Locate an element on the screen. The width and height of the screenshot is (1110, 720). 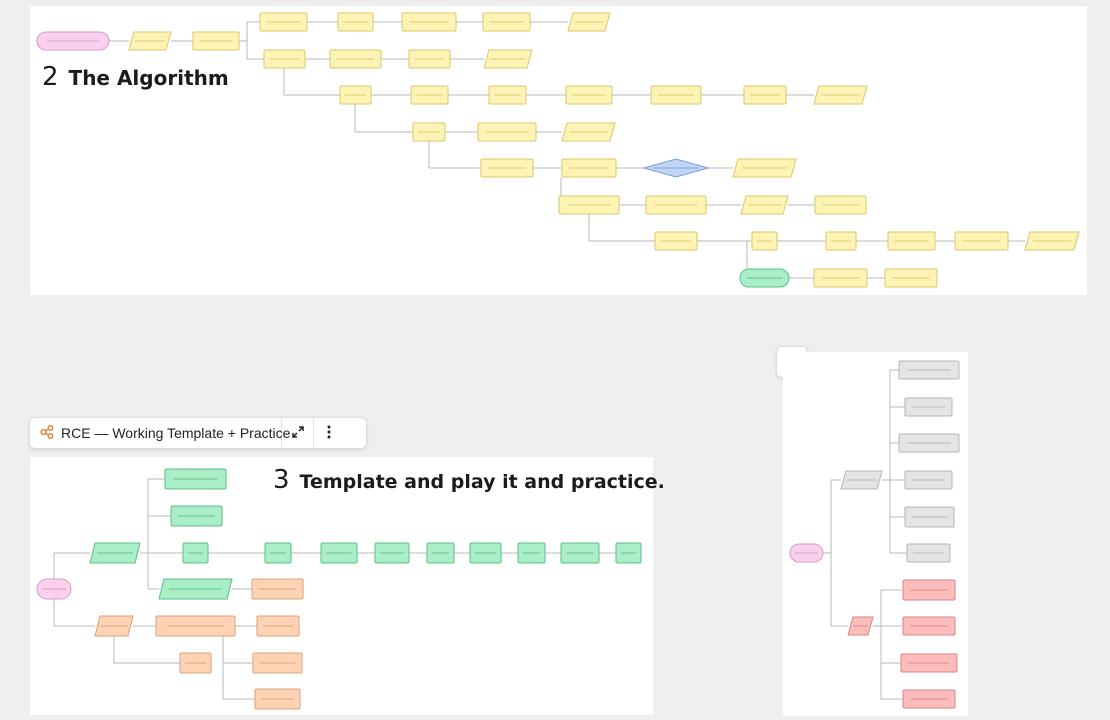
frame-title-button: RCE — Working Template + Practice is located at coordinates (160, 433).